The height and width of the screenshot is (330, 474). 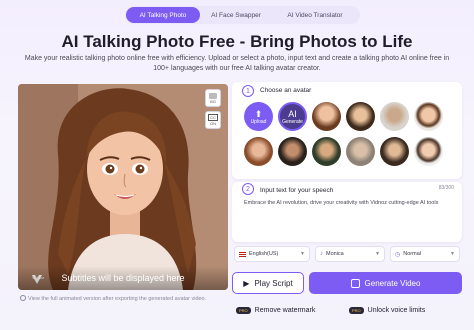 I want to click on upload-label: Upload, so click(x=258, y=121).